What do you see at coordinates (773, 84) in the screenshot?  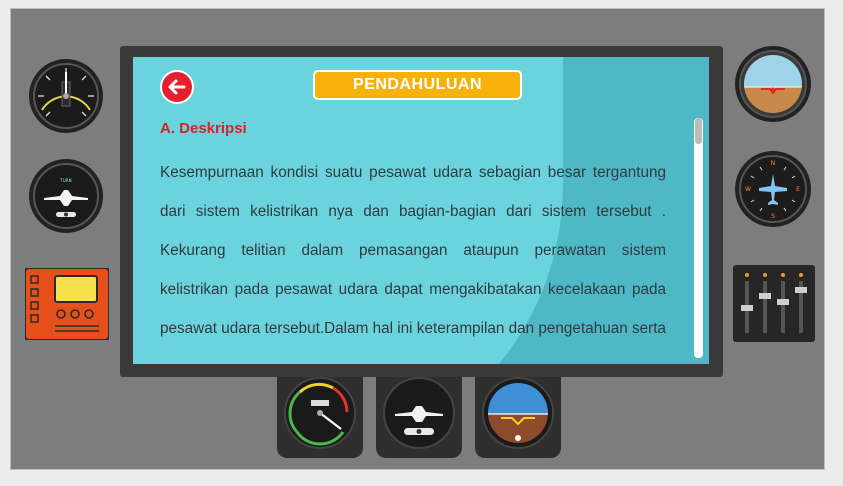 I see `attitude-indicator-icon` at bounding box center [773, 84].